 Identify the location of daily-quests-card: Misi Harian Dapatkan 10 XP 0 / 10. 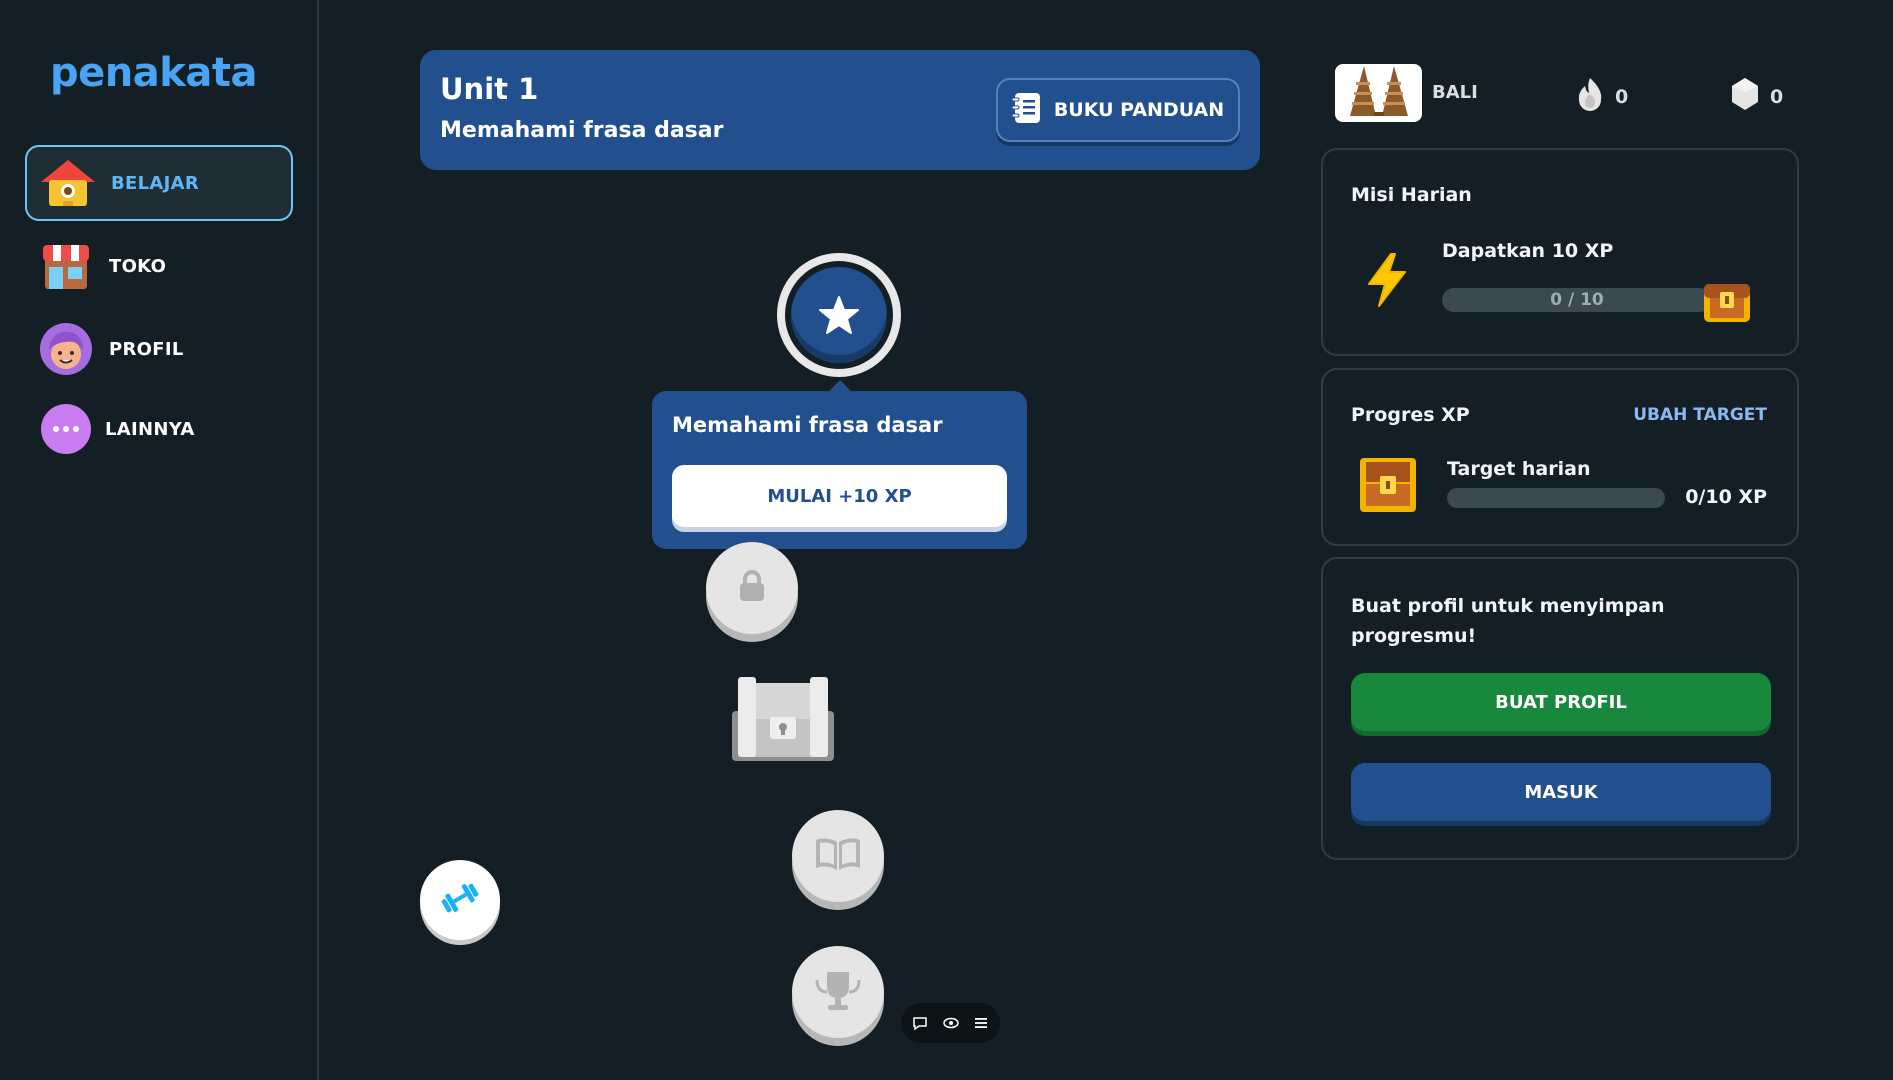
(1560, 252).